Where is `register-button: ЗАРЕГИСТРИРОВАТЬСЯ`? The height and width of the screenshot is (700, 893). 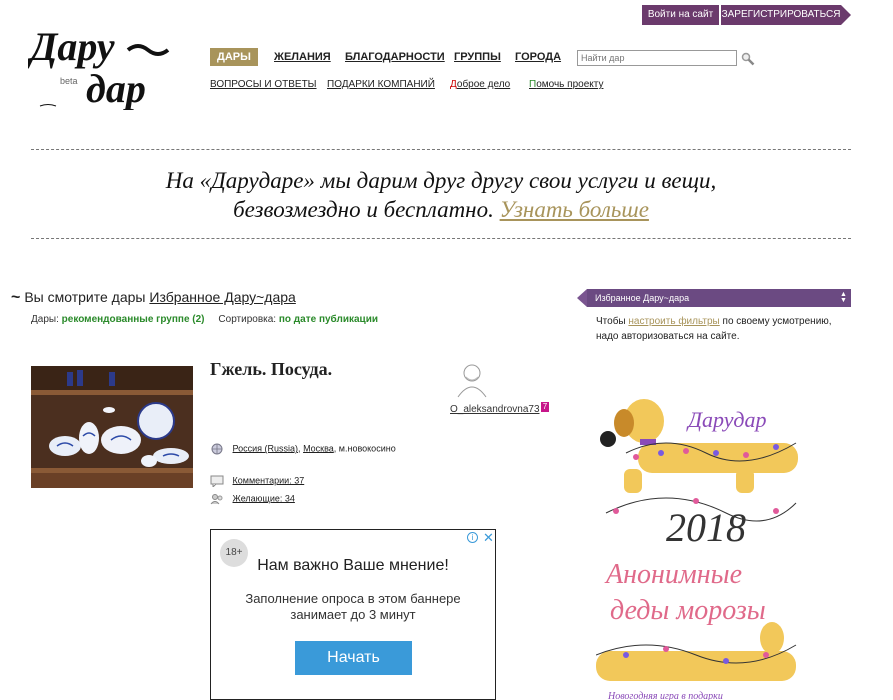
register-button: ЗАРЕГИСТРИРОВАТЬСЯ is located at coordinates (781, 15).